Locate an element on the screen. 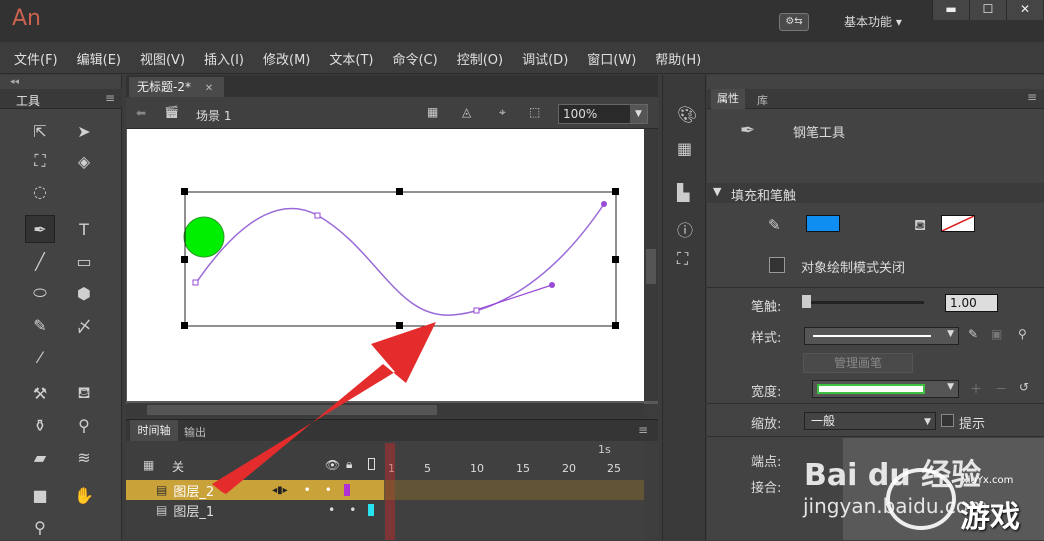 Image resolution: width=1044 pixels, height=541 pixels. annotation-arrow is located at coordinates (324, 408).